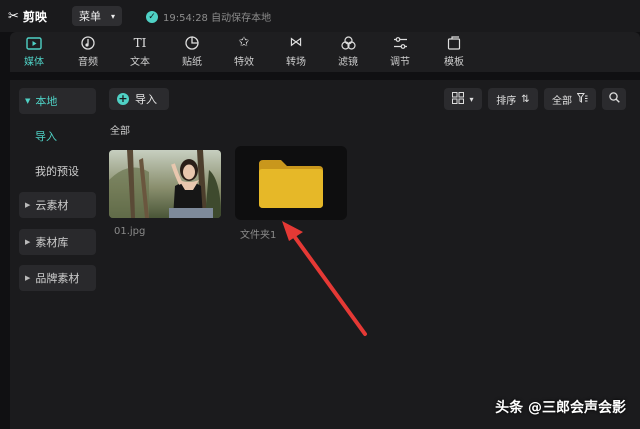 This screenshot has width=640, height=429. I want to click on sidebar-item-import: 导入, so click(57, 136).